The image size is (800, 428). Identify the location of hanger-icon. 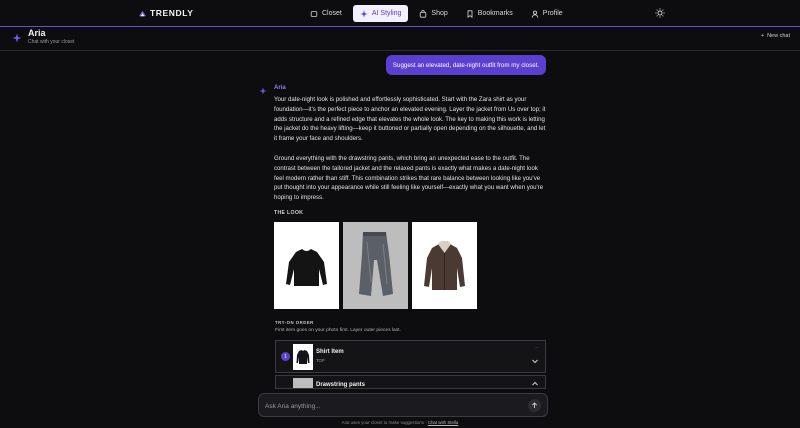
(314, 13).